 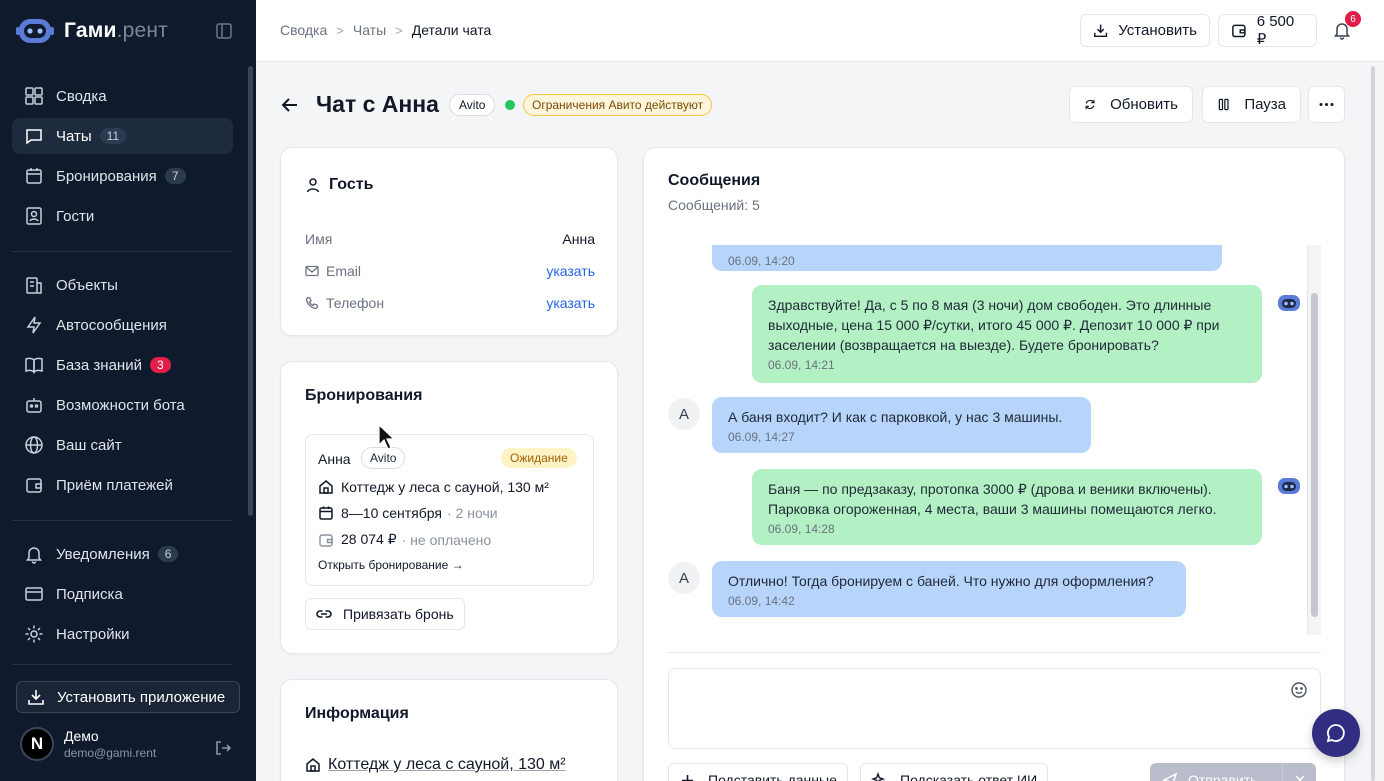 I want to click on sidebar-item-label: Настройки, so click(x=93, y=634).